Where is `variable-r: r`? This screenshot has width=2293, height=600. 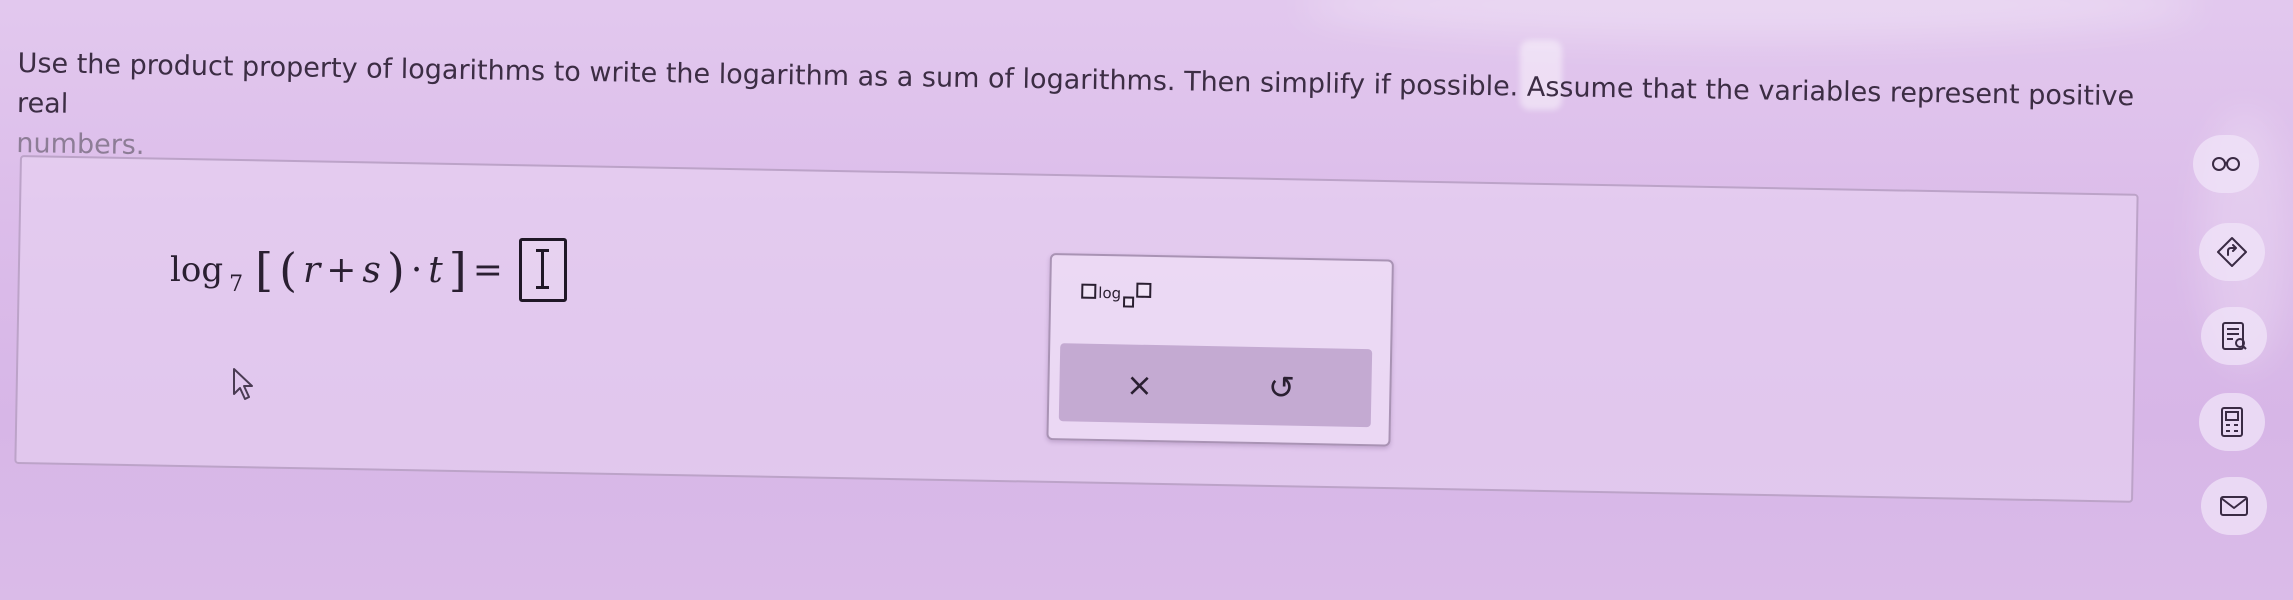 variable-r: r is located at coordinates (312, 270).